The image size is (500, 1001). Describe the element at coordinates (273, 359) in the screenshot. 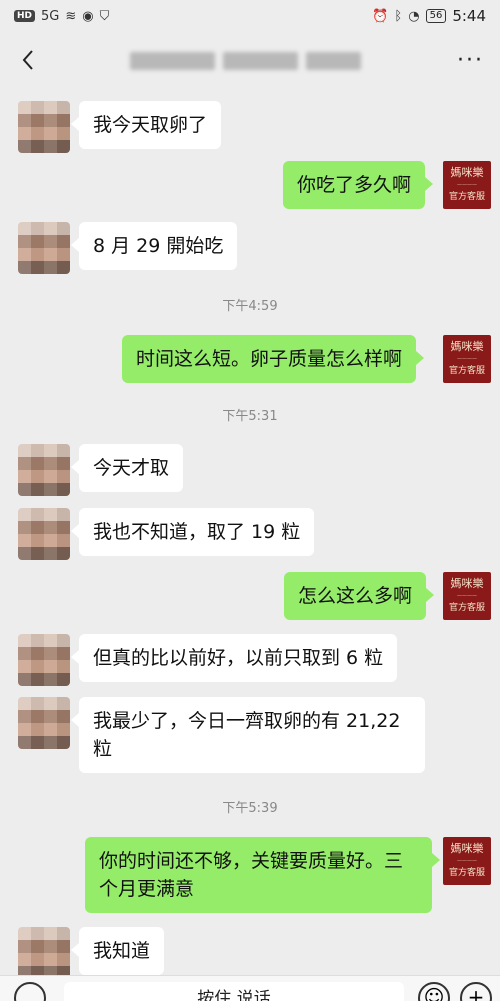

I see `message-bubble-outgoing: 时间这么短。卵子质量怎么样啊` at that location.